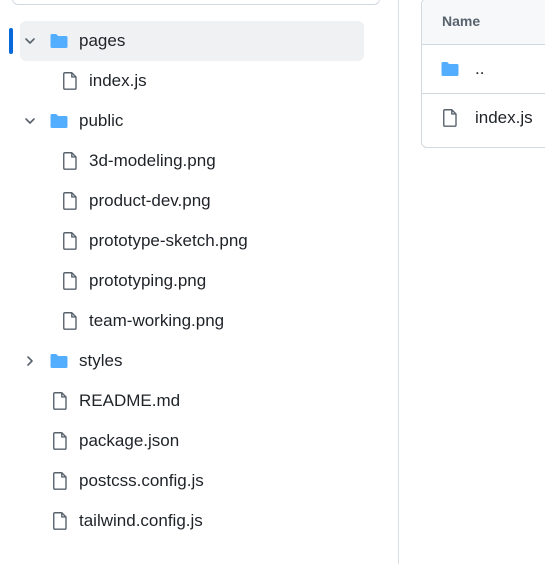  What do you see at coordinates (157, 320) in the screenshot?
I see `tree-item-label: team-working.png` at bounding box center [157, 320].